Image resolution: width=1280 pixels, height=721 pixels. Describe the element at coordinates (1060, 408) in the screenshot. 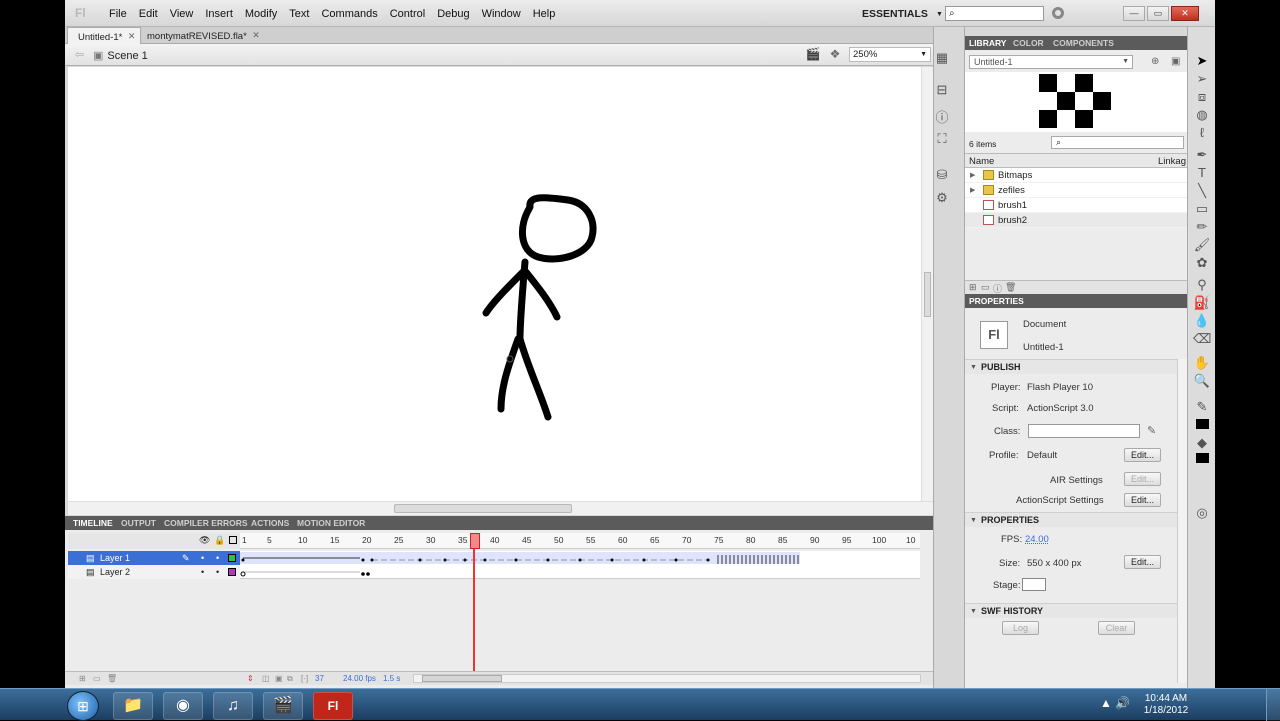

I see `script-value: ActionScript 3.0` at that location.